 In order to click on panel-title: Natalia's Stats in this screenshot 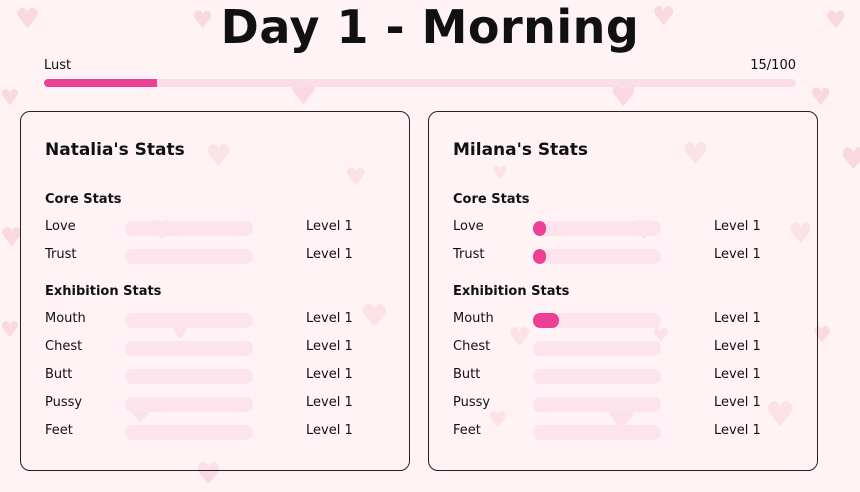, I will do `click(115, 150)`.